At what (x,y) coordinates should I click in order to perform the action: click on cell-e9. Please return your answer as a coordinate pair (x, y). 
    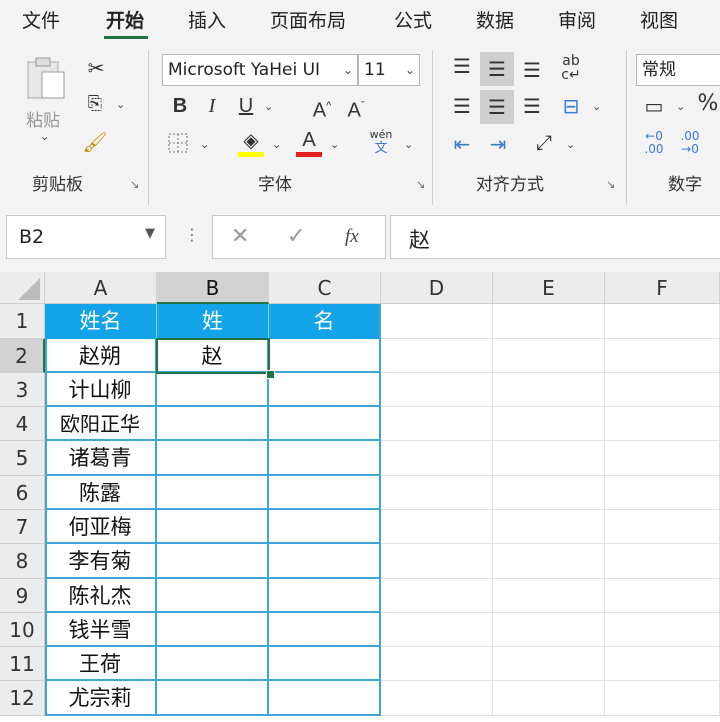
    Looking at the image, I should click on (549, 596).